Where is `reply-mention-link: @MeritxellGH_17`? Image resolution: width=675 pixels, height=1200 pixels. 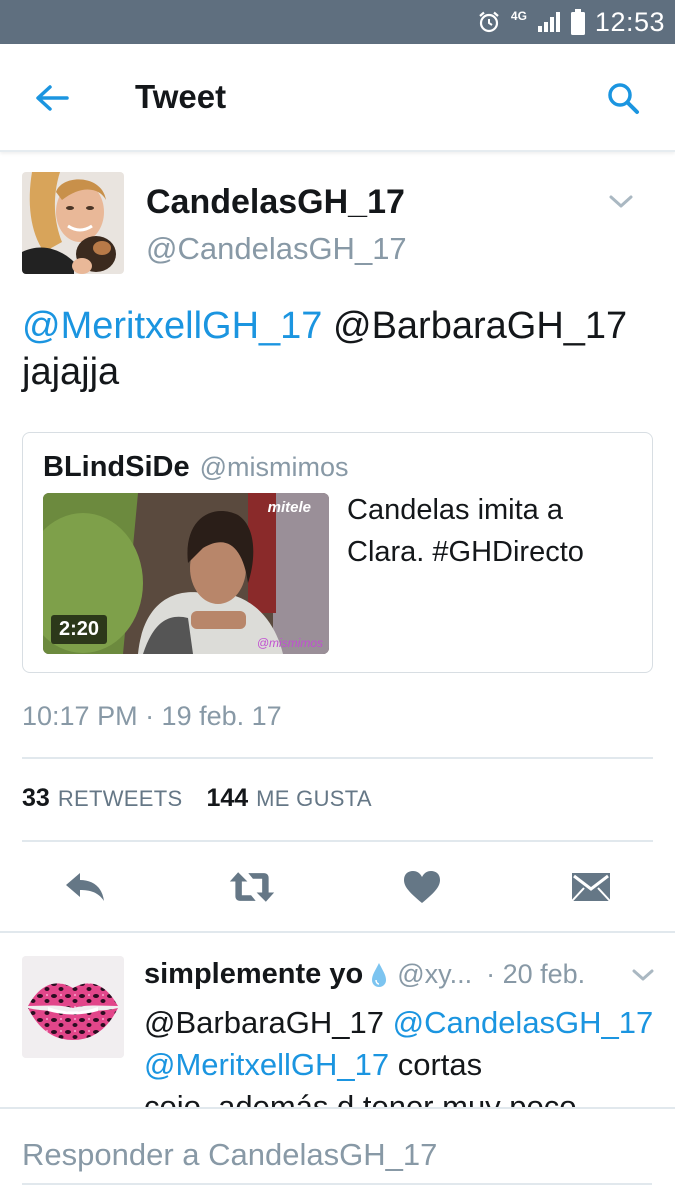 reply-mention-link: @MeritxellGH_17 is located at coordinates (266, 1064).